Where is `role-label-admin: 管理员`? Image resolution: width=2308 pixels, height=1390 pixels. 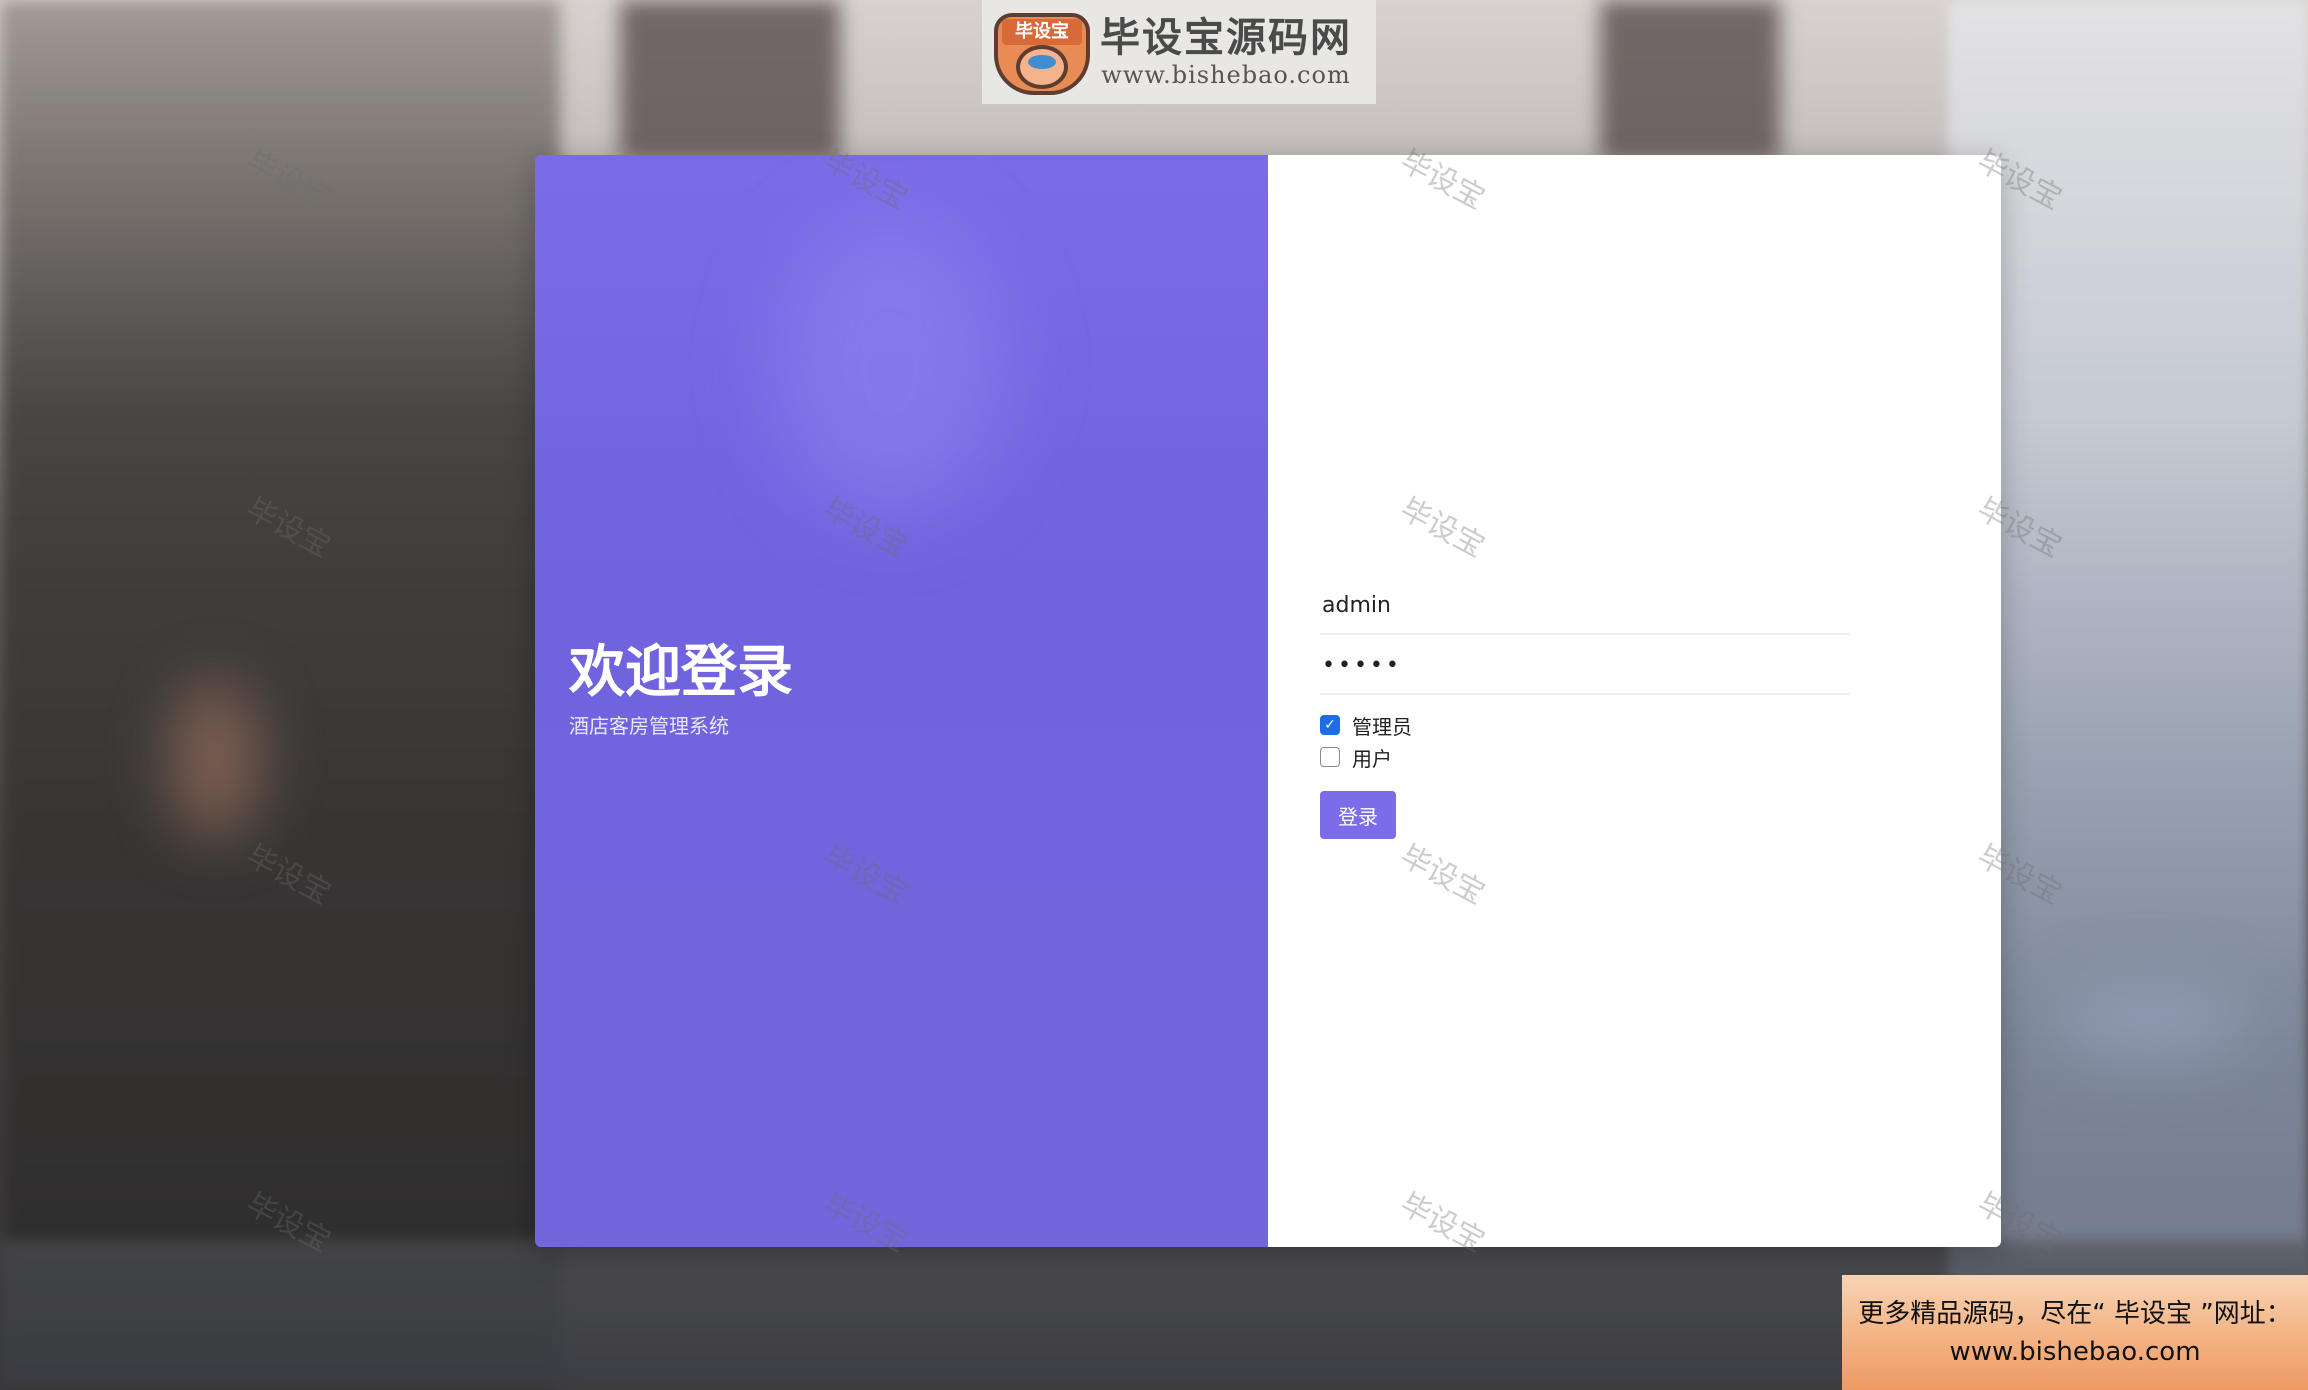
role-label-admin: 管理员 is located at coordinates (1382, 726).